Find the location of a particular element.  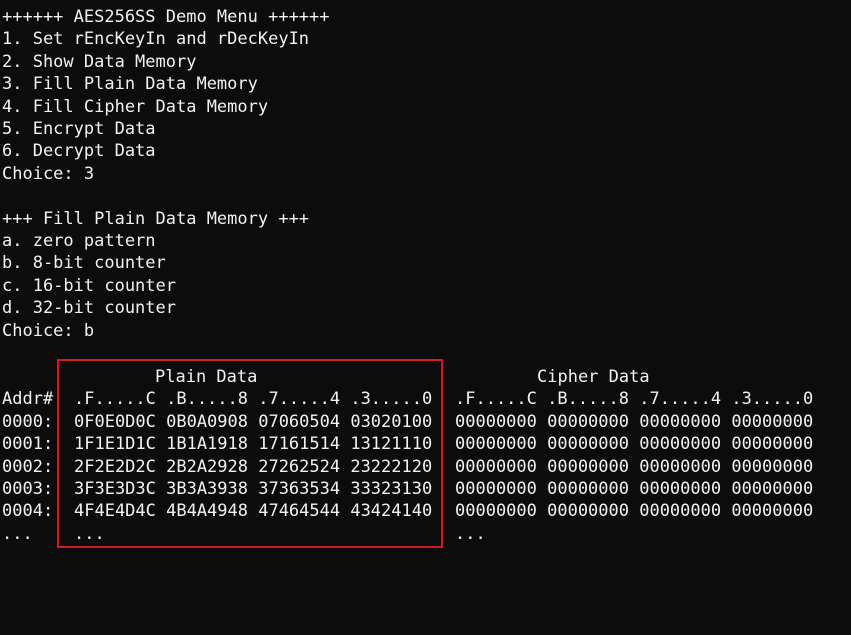

submenu-item-8bit: b. 8-bit counter is located at coordinates (84, 263).